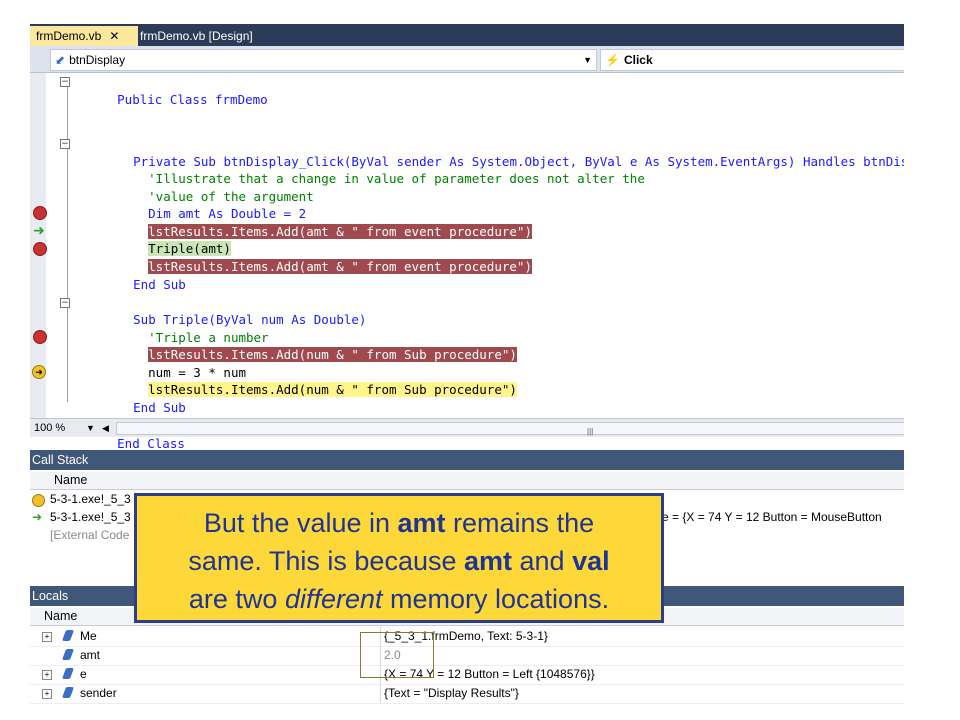  What do you see at coordinates (380, 693) in the screenshot?
I see `column-divider` at bounding box center [380, 693].